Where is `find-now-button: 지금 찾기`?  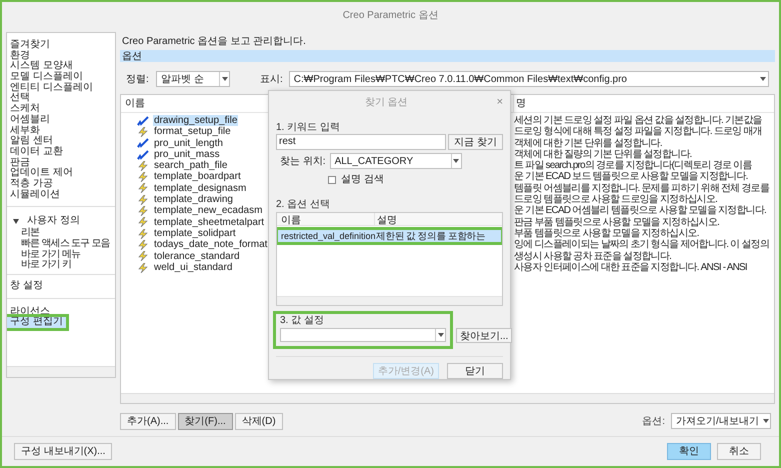 find-now-button: 지금 찾기 is located at coordinates (475, 142).